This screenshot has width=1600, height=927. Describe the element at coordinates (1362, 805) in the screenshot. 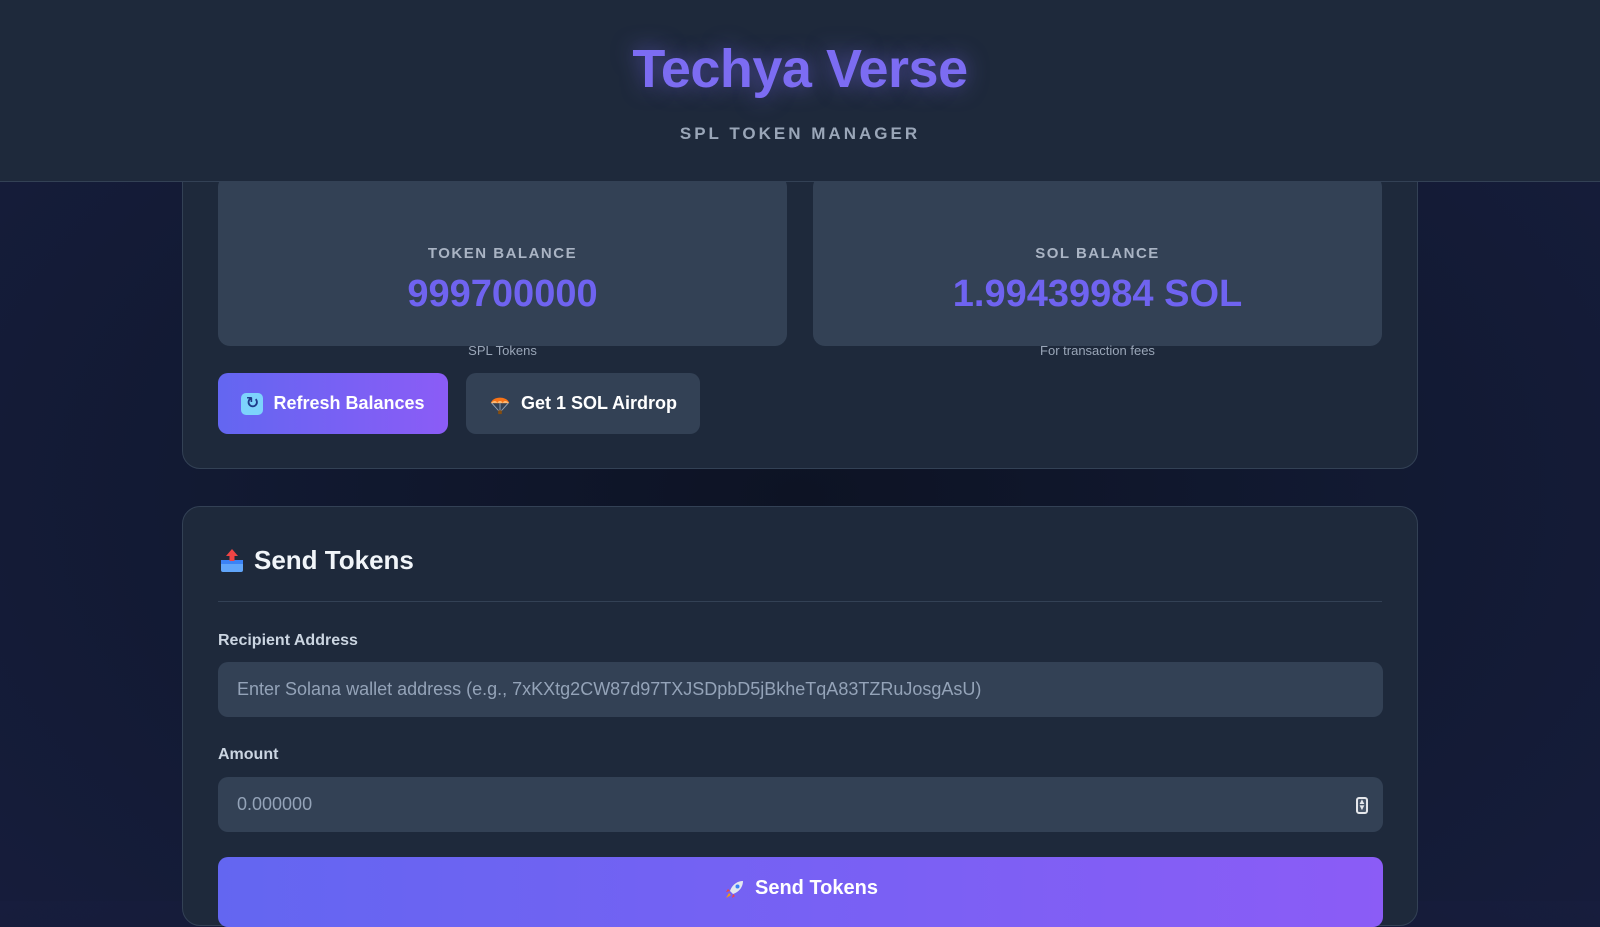

I see `amount-stepper: ▲ ▼` at that location.